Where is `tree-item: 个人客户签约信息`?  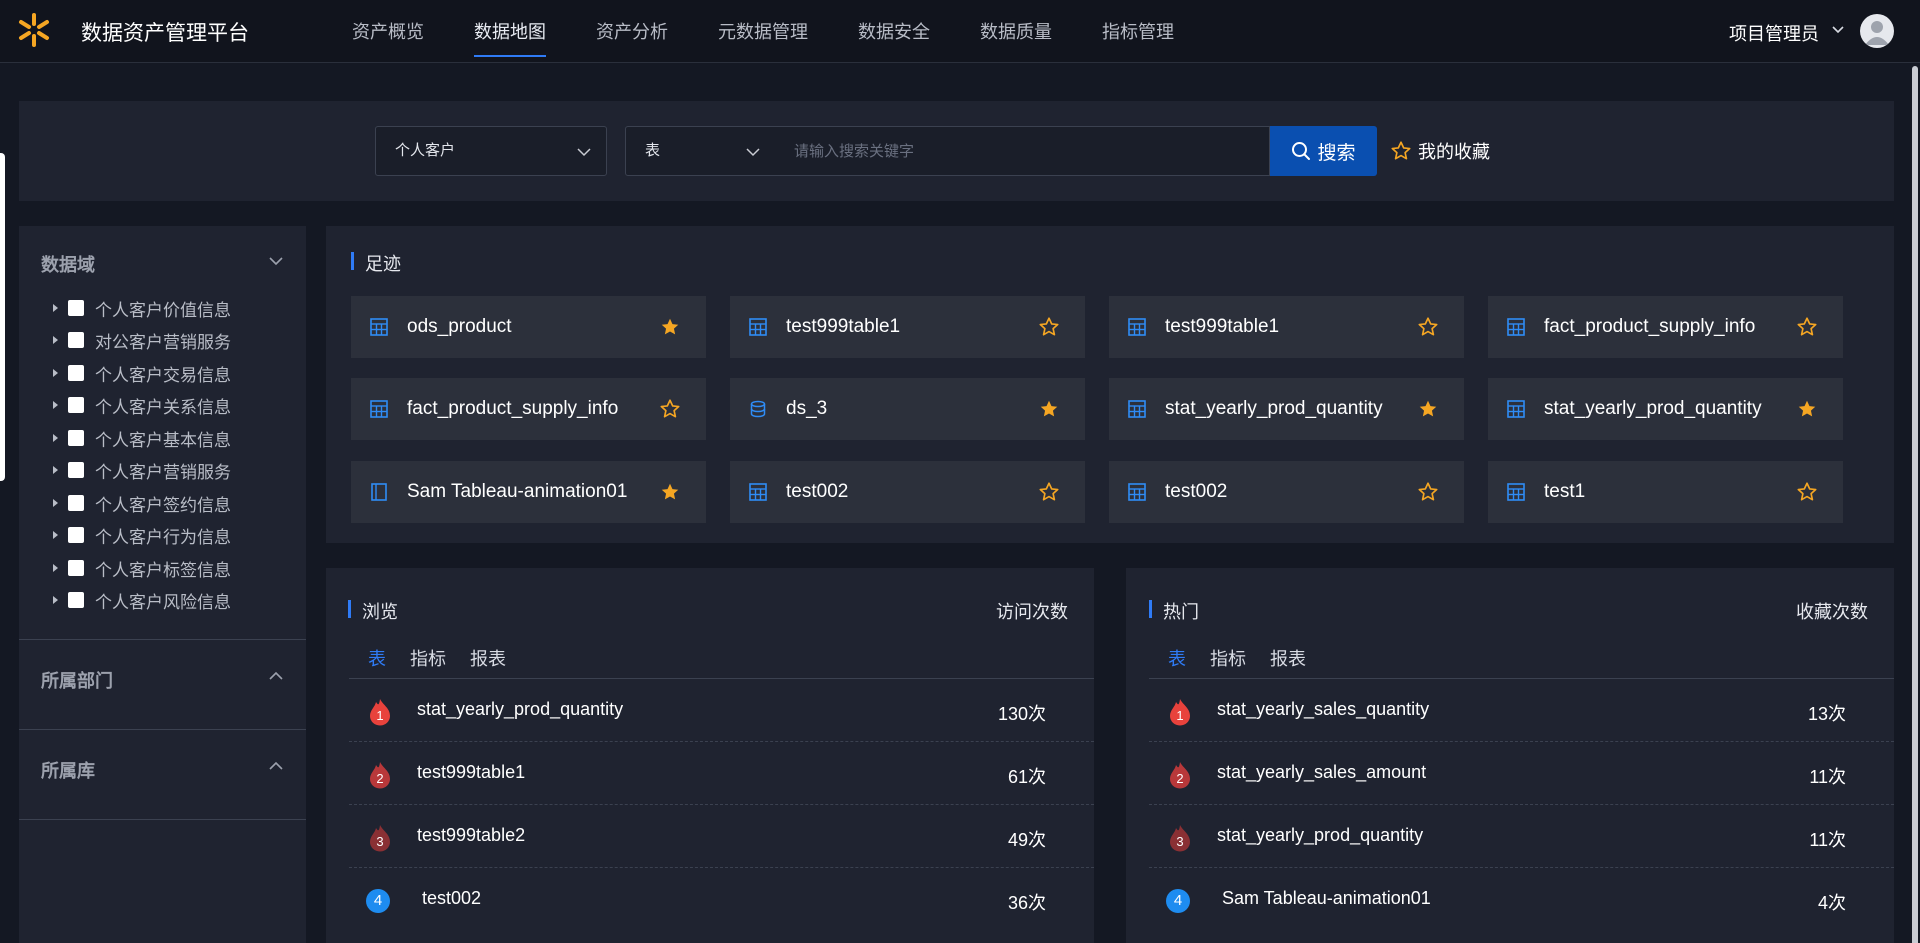
tree-item: 个人客户签约信息 is located at coordinates (142, 503).